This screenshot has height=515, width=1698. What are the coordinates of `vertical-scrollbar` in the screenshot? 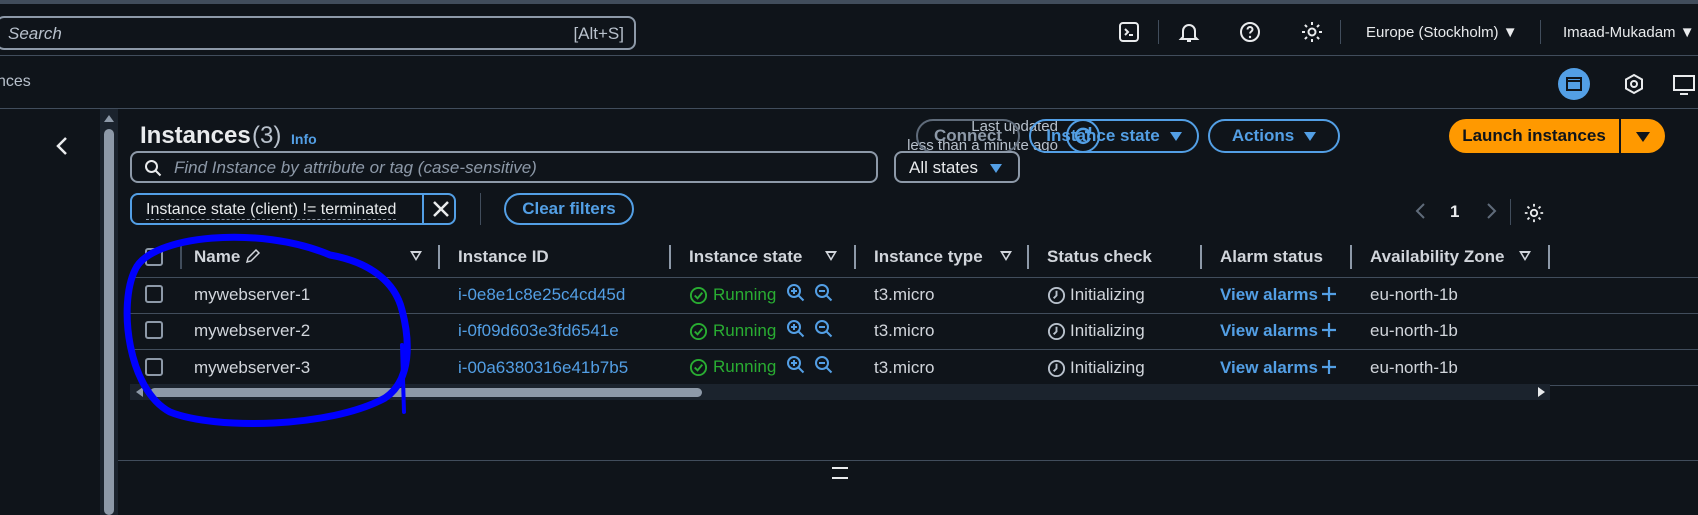 It's located at (109, 312).